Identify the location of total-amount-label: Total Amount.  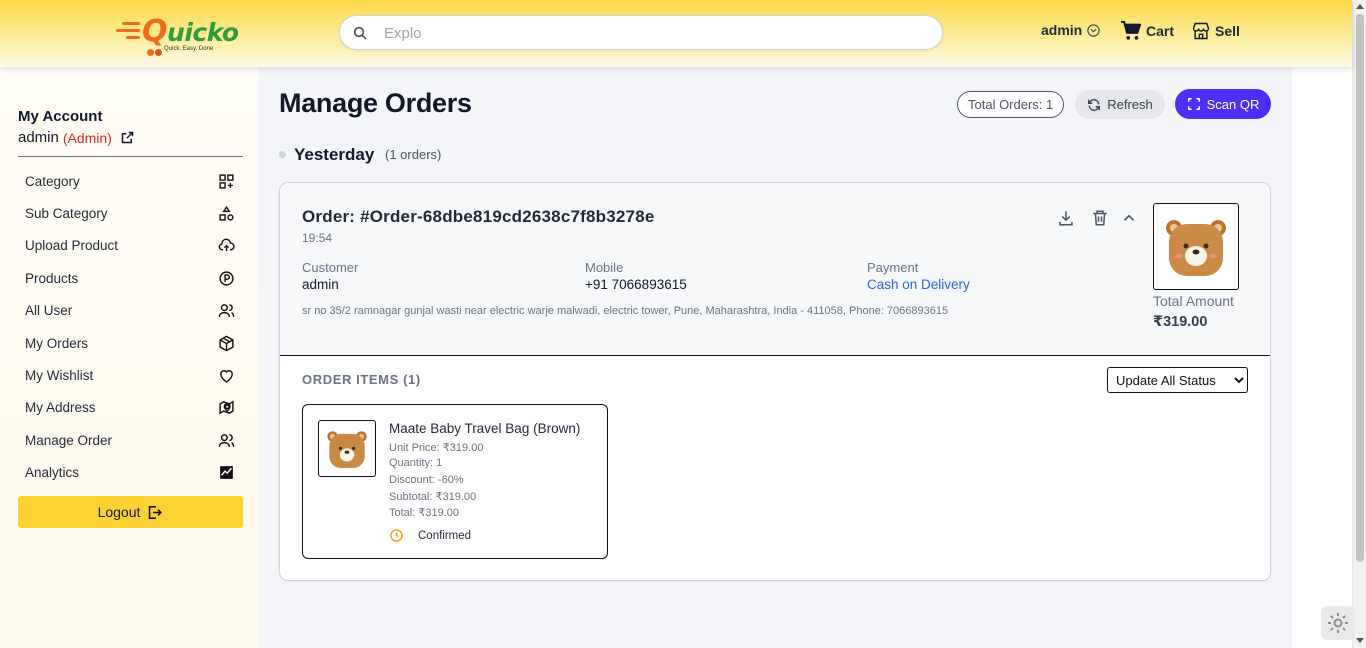
(1193, 301).